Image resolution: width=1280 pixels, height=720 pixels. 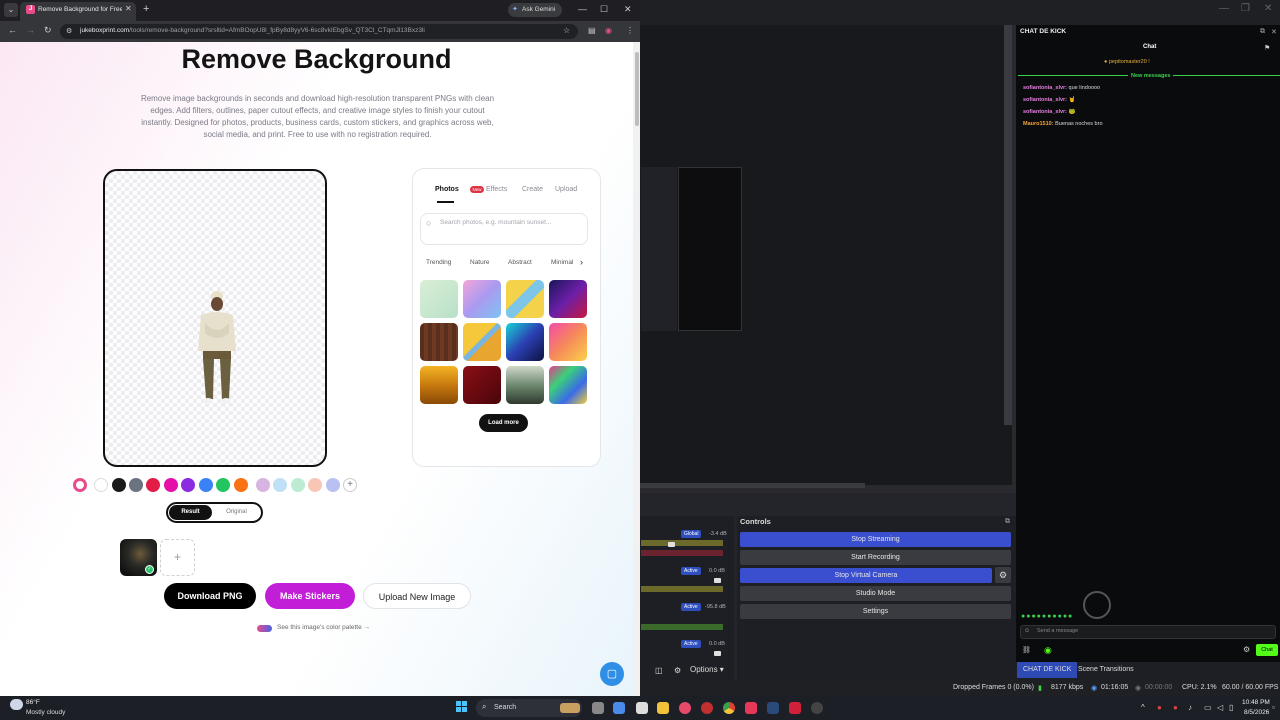 I want to click on make-stickers-button: Make Stickers, so click(x=310, y=596).